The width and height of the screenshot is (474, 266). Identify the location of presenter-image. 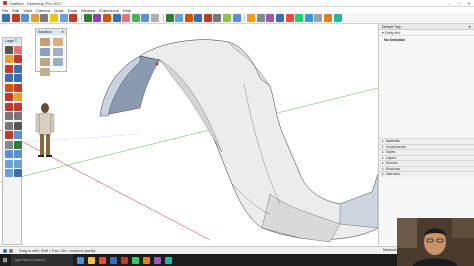
(435, 242).